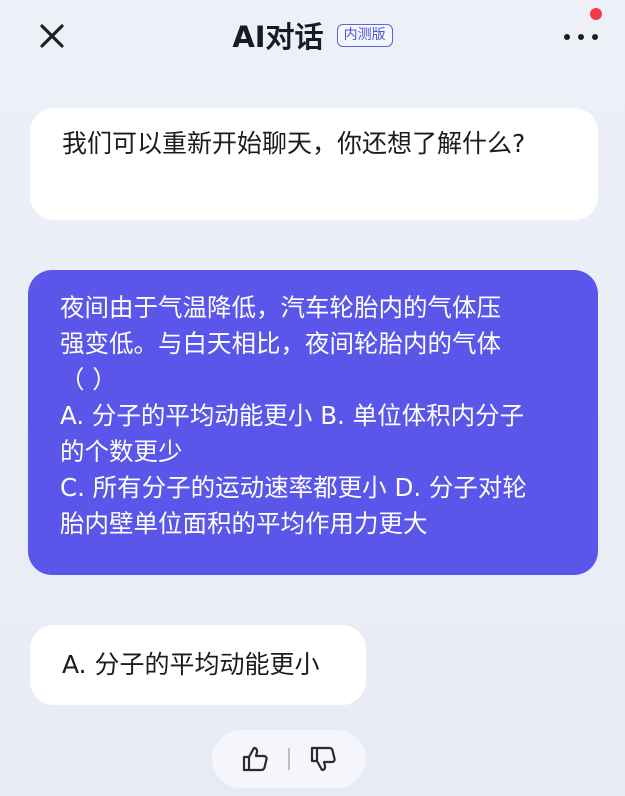 This screenshot has height=796, width=625. What do you see at coordinates (280, 343) in the screenshot?
I see `message-line: 强变低。与白天相比，夜间轮胎内的气体` at bounding box center [280, 343].